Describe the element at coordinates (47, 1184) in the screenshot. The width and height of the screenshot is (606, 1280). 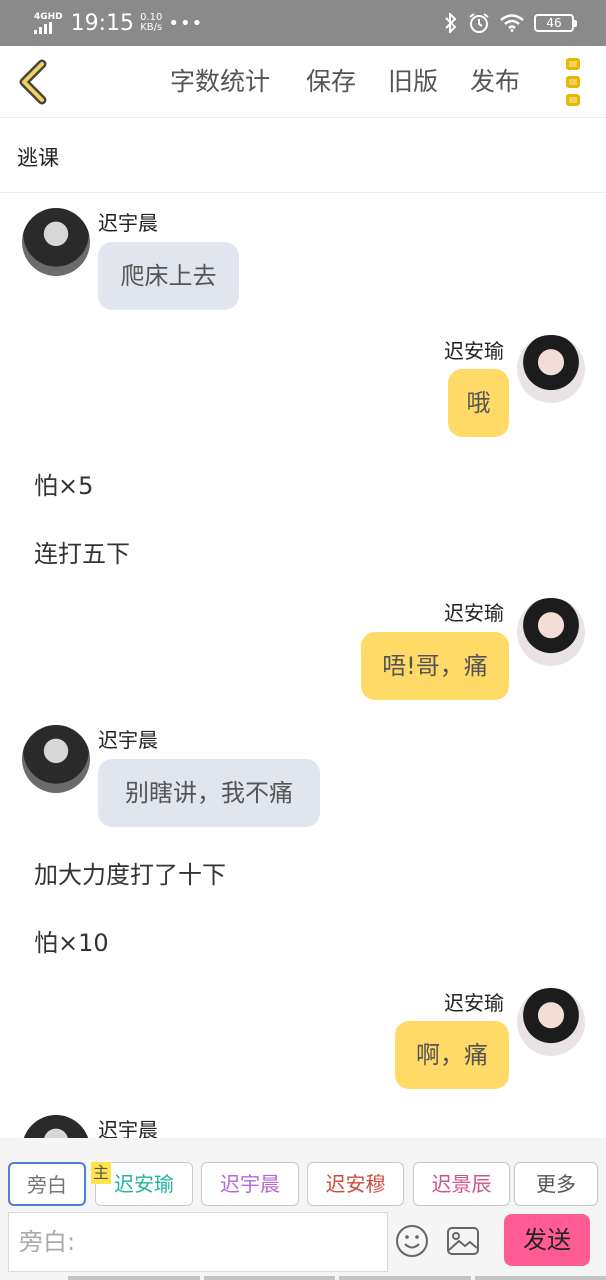
I see `role-narration-button: 旁白` at that location.